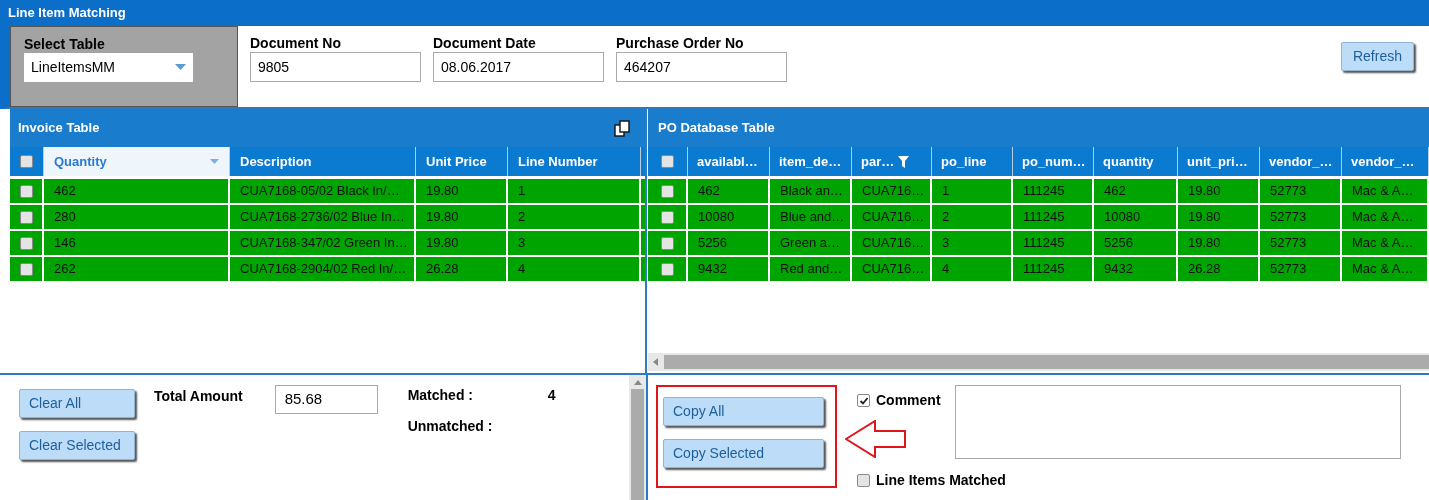 The image size is (1429, 500). I want to click on refresh-button: Refresh, so click(1377, 56).